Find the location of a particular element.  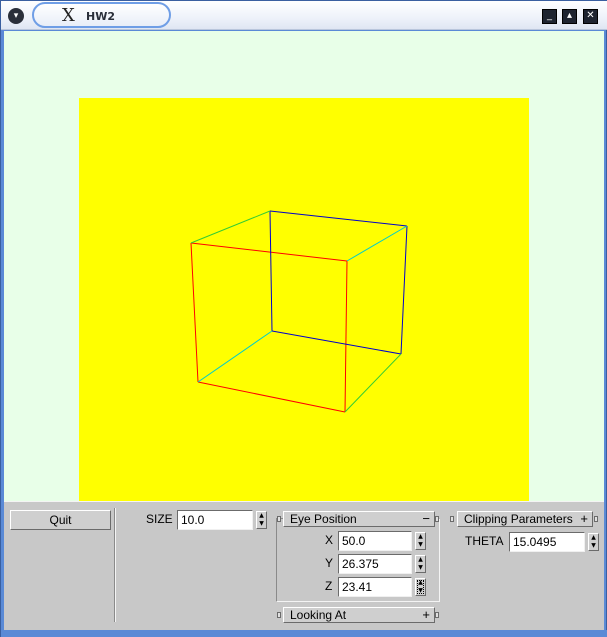

looking-at-rollout: Looking At + is located at coordinates (359, 615).